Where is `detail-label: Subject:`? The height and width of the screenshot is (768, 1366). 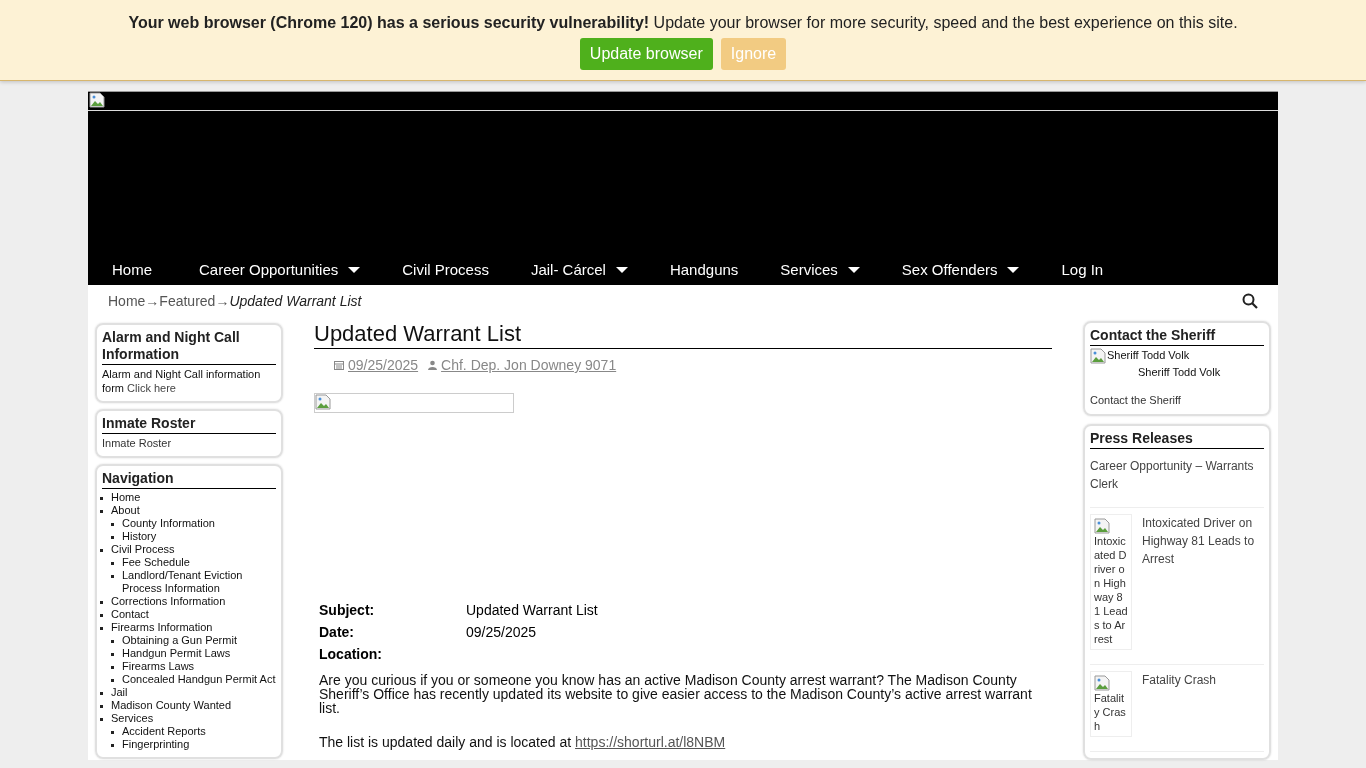 detail-label: Subject: is located at coordinates (347, 610).